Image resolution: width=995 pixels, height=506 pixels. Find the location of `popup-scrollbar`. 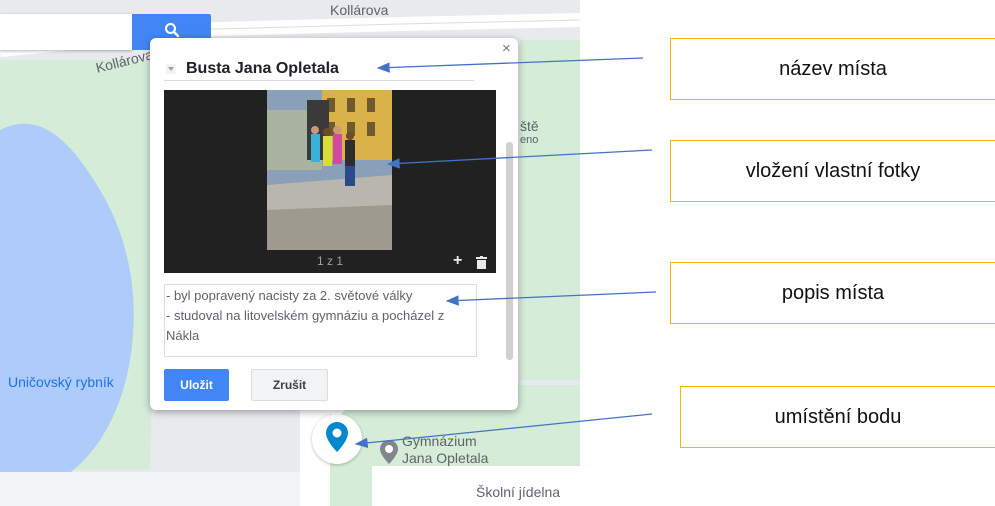

popup-scrollbar is located at coordinates (509, 251).